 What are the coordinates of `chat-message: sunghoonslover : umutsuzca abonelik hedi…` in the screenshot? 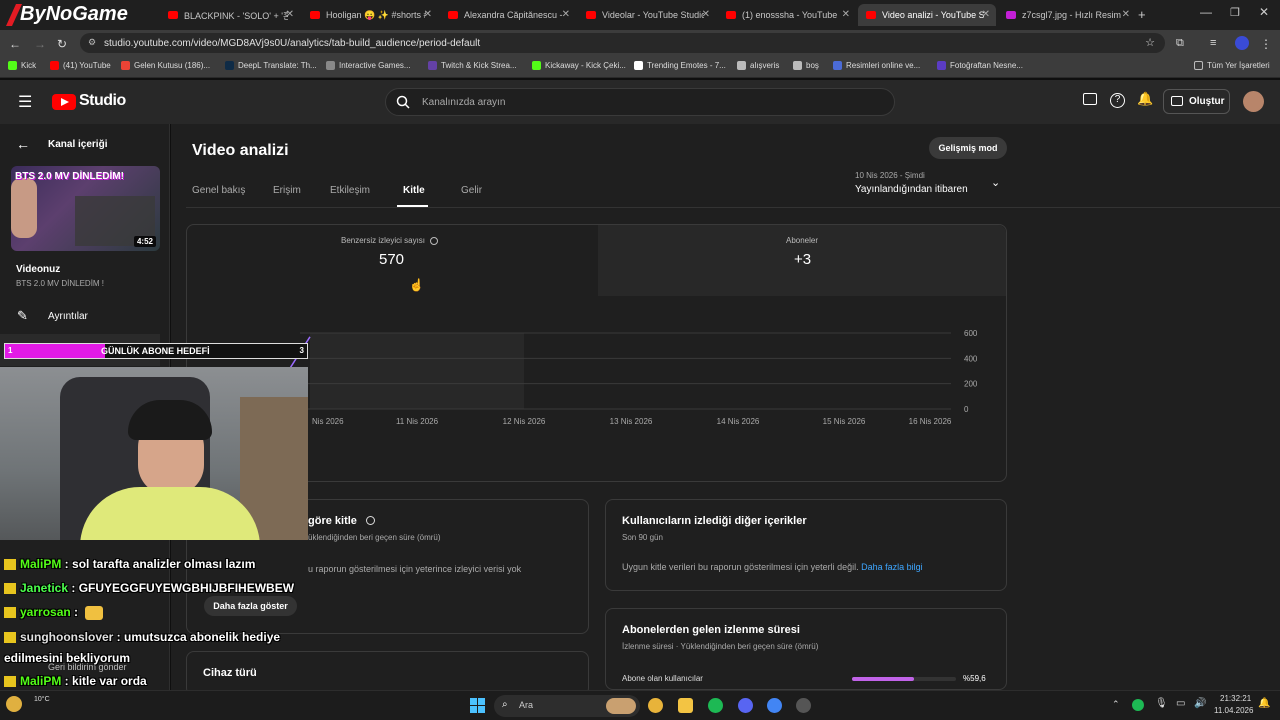 It's located at (142, 637).